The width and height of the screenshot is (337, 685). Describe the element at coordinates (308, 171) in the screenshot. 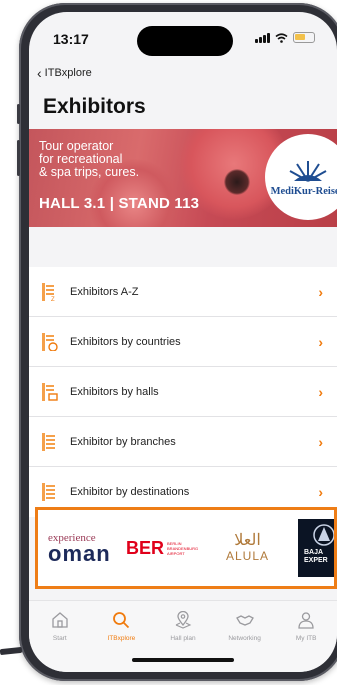

I see `sun-rays-icon` at that location.